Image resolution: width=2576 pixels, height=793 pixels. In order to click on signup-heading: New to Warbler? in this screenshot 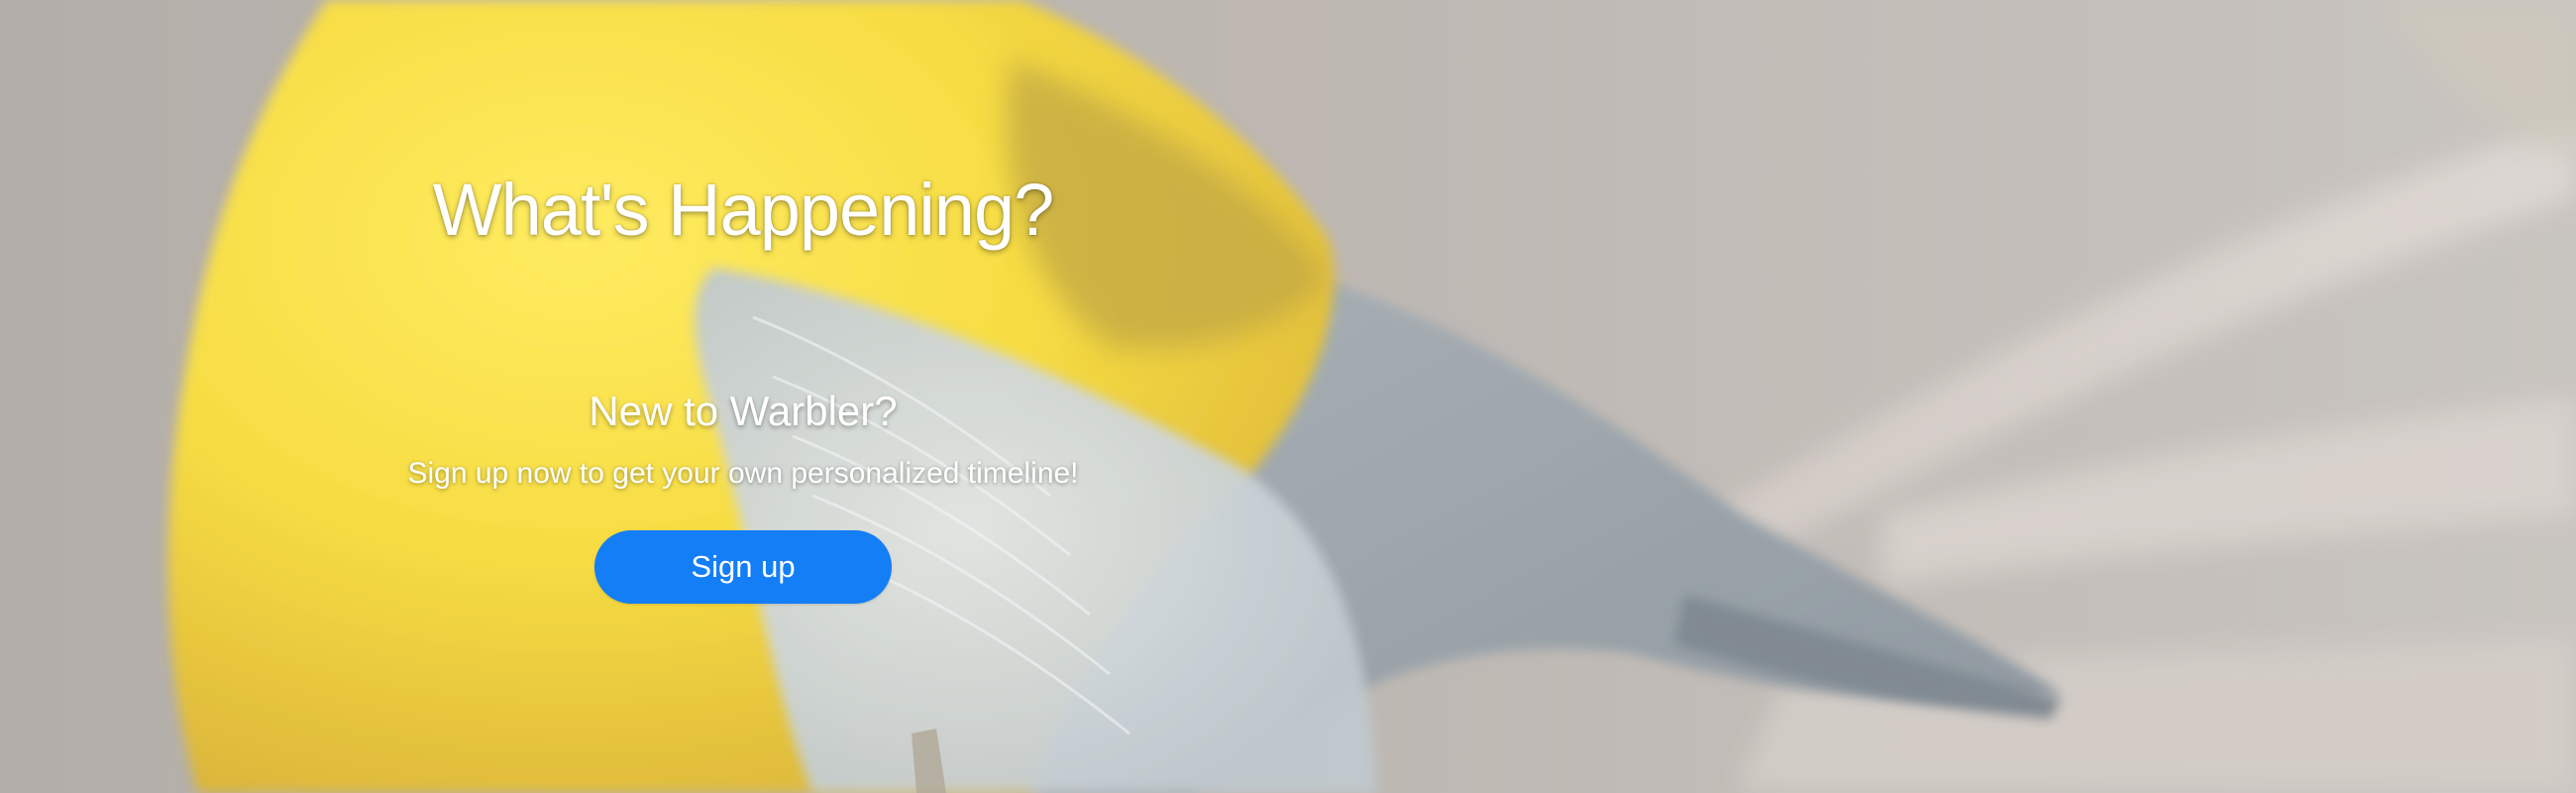, I will do `click(744, 411)`.